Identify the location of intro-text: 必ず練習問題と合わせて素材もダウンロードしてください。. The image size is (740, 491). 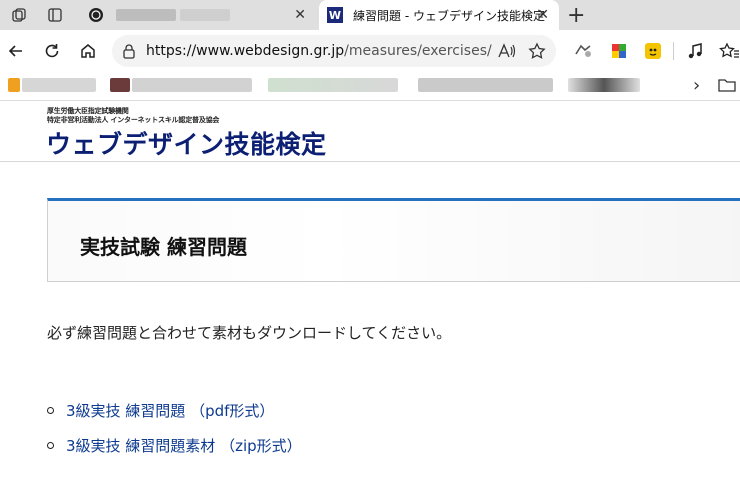
(249, 333).